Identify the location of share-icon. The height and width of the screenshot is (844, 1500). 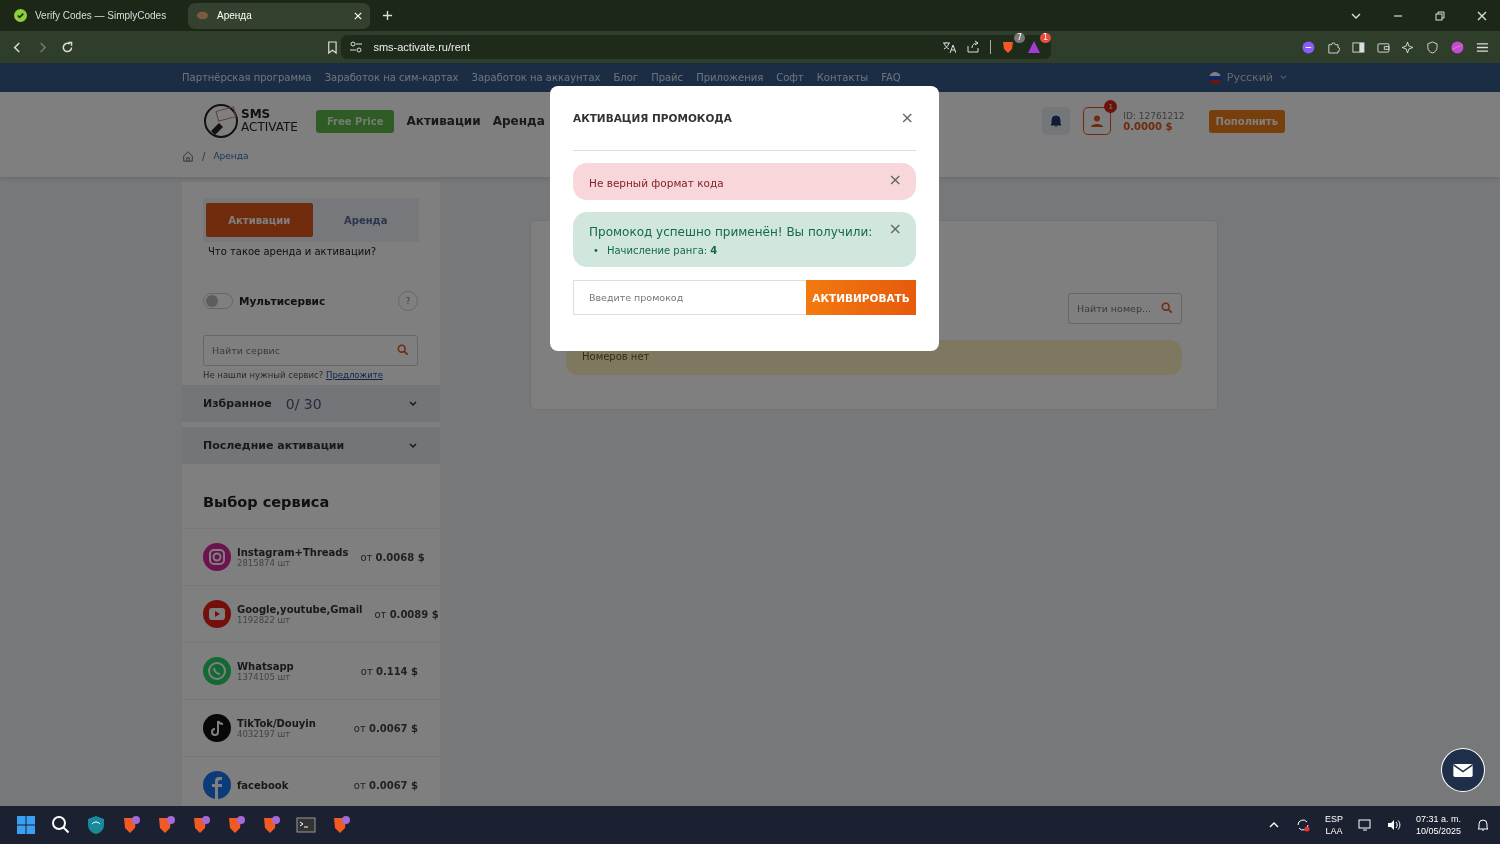
(973, 47).